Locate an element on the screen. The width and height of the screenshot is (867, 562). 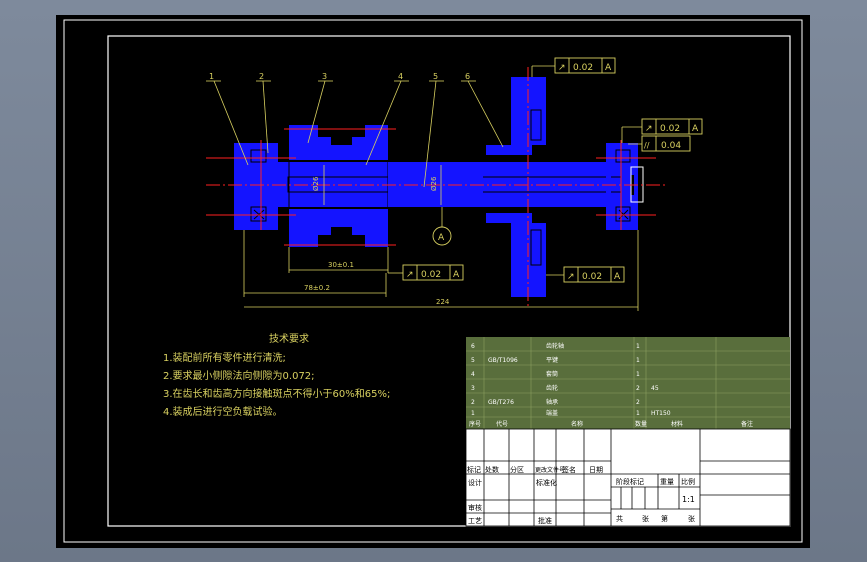
label-sheet-no: 第 is located at coordinates (664, 518).